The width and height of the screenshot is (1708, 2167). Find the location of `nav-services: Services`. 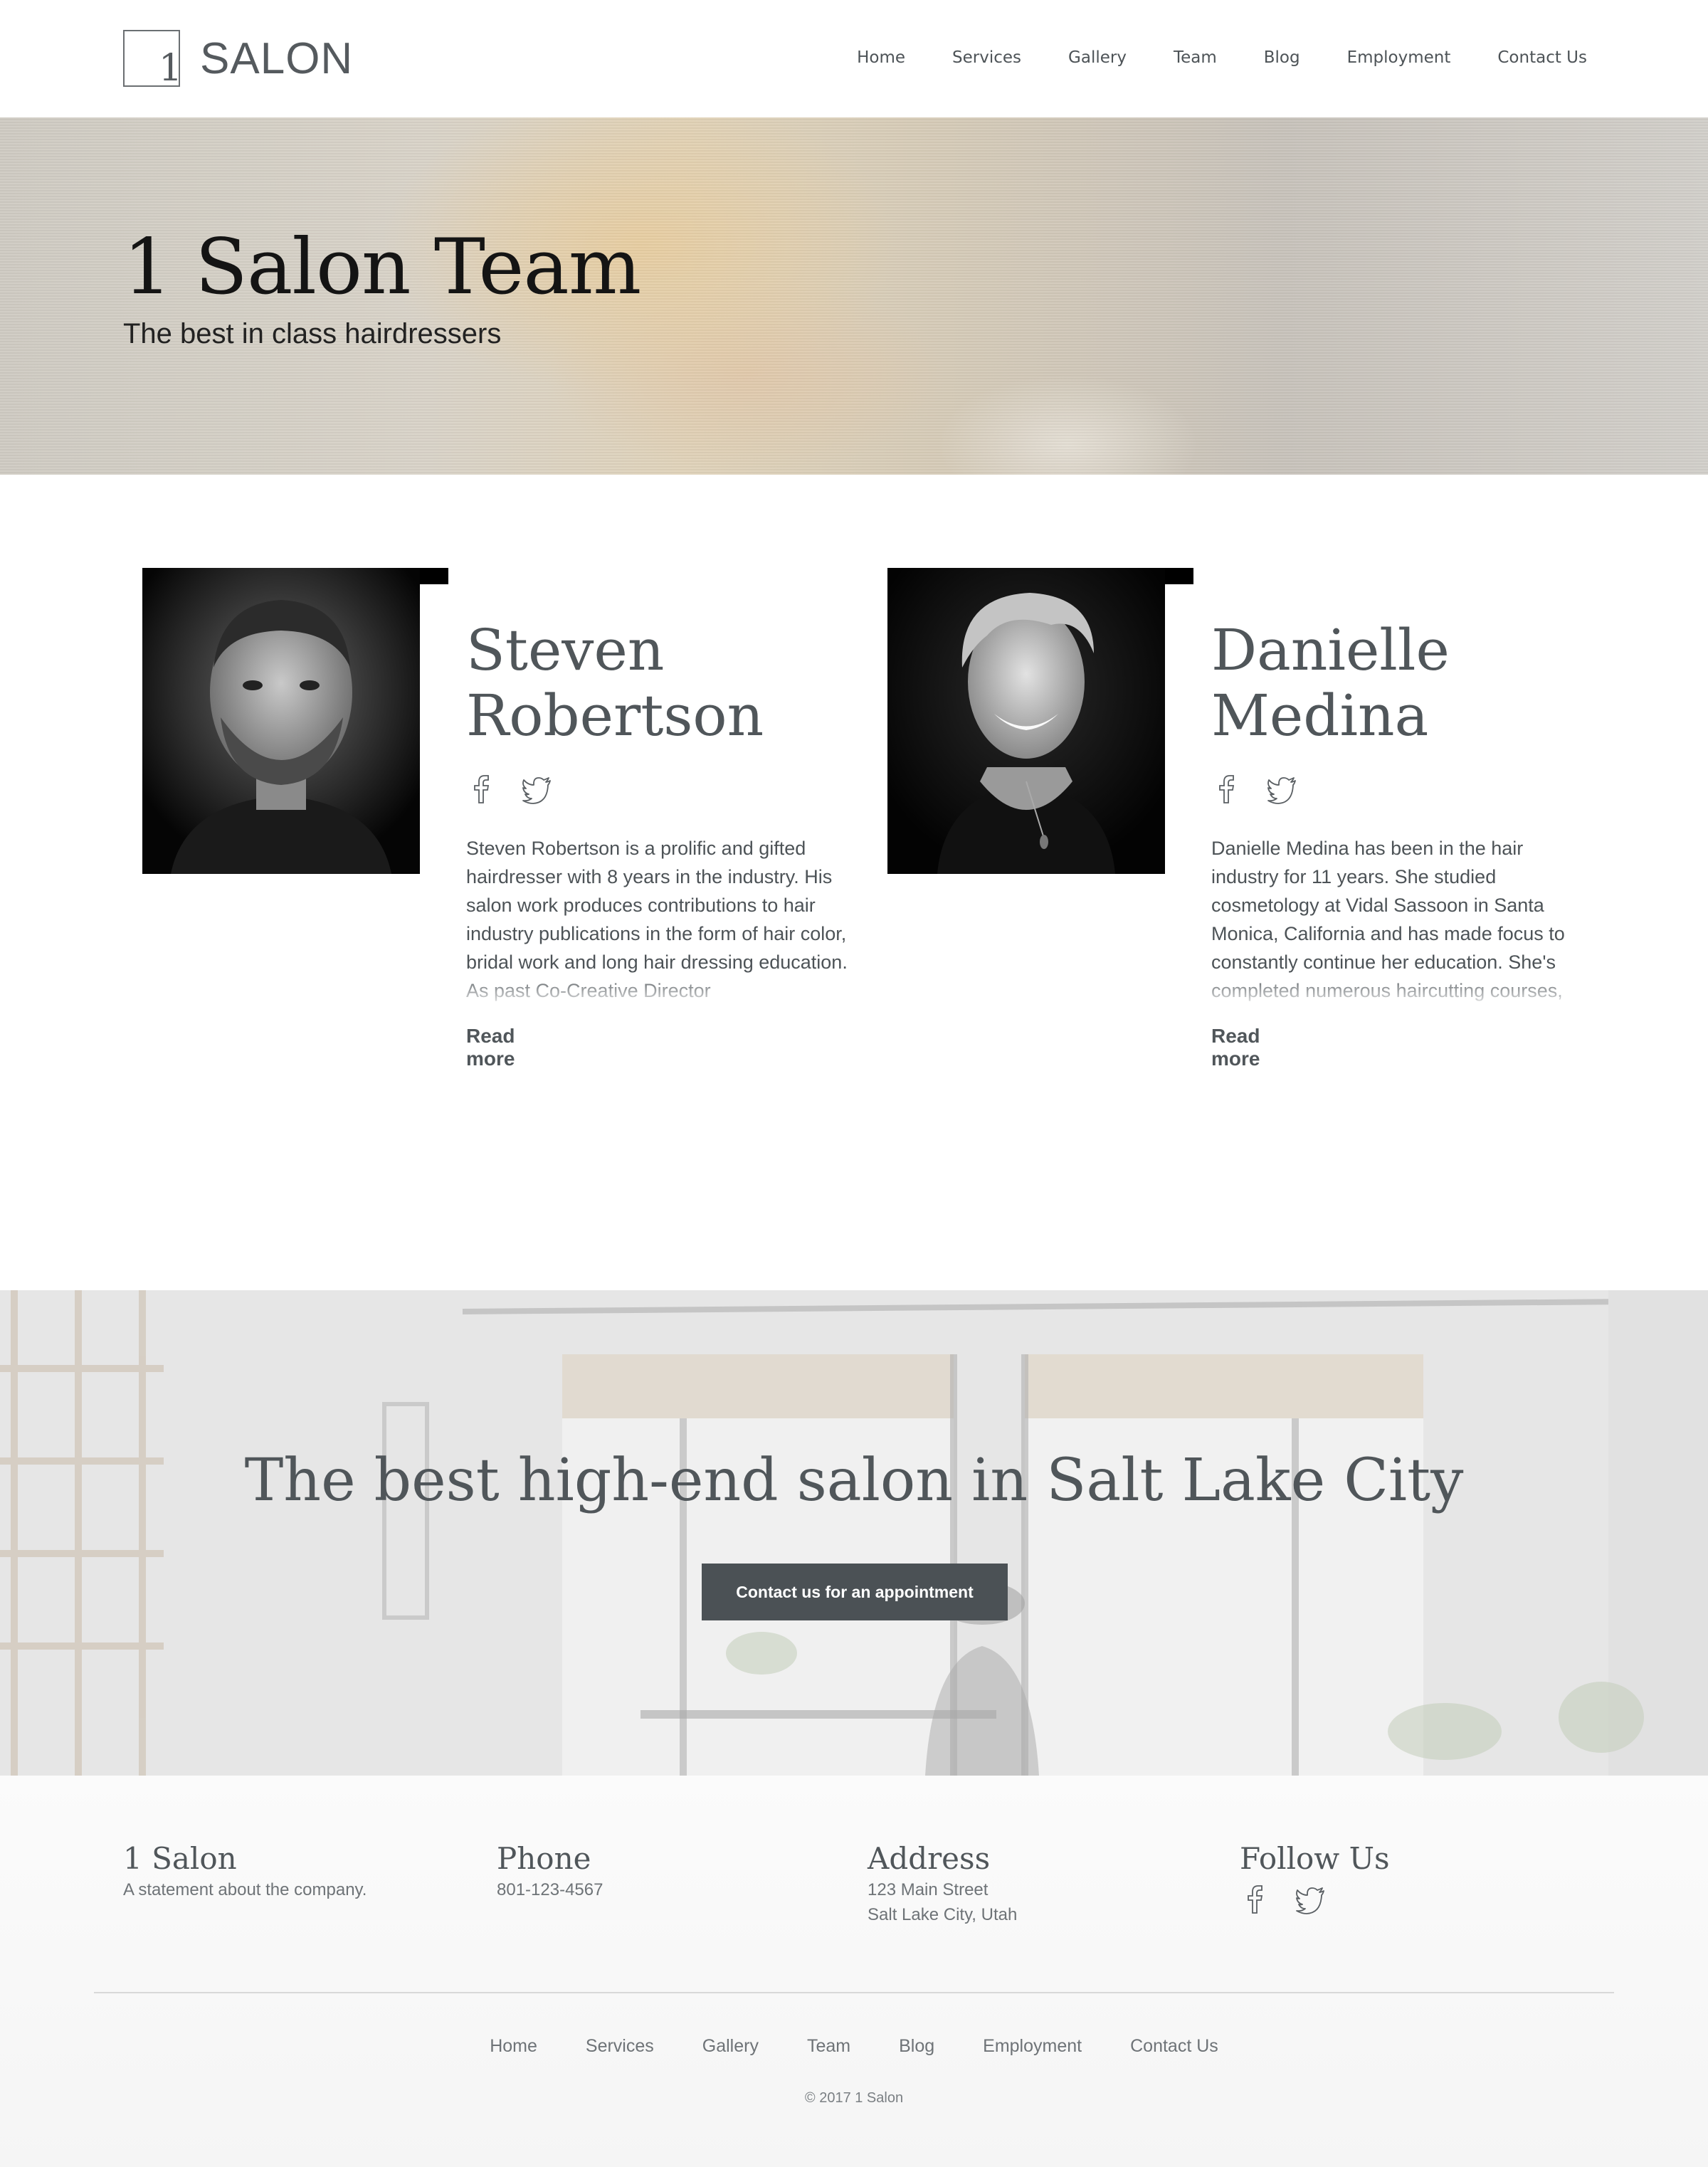

nav-services: Services is located at coordinates (987, 57).